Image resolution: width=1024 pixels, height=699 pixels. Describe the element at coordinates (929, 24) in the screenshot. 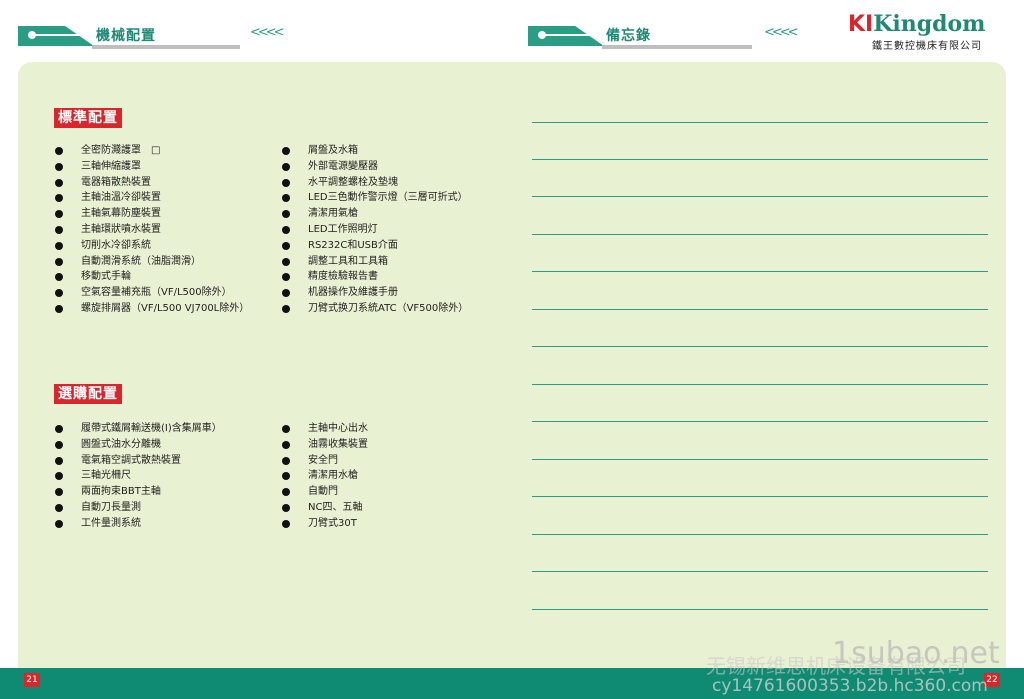

I see `logo-brand: Kingdom` at that location.